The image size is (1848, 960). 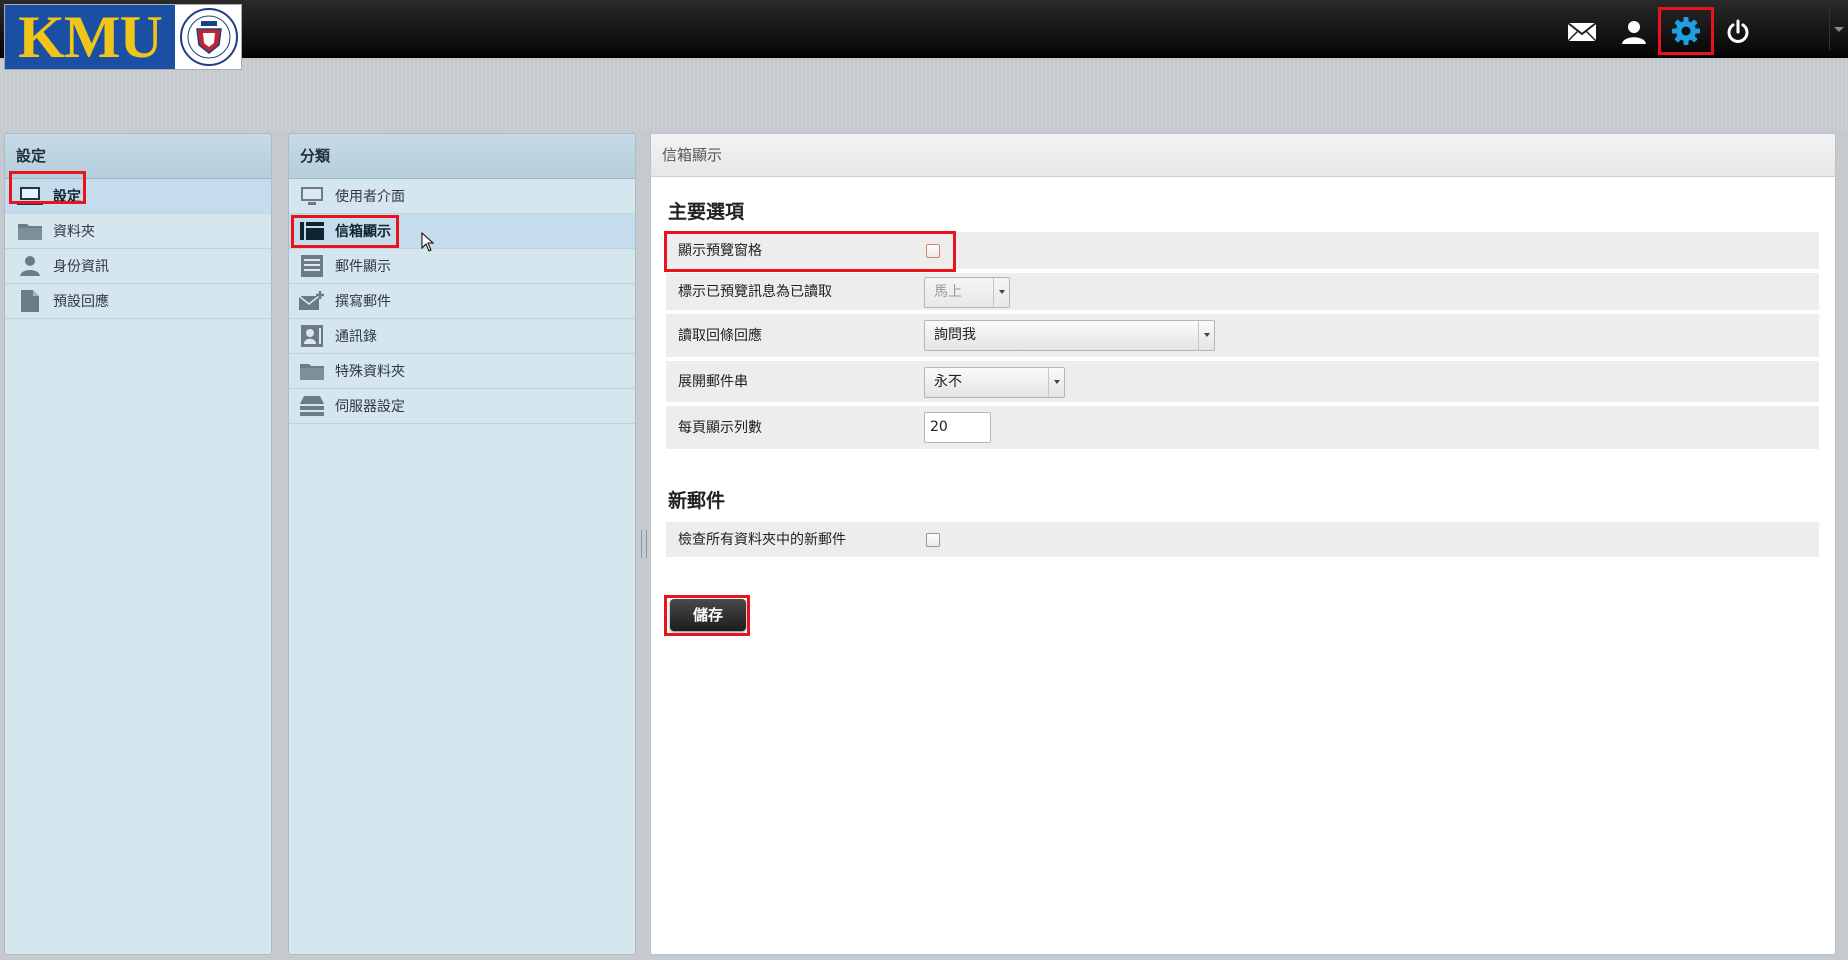 What do you see at coordinates (644, 544) in the screenshot?
I see `panel-splitter` at bounding box center [644, 544].